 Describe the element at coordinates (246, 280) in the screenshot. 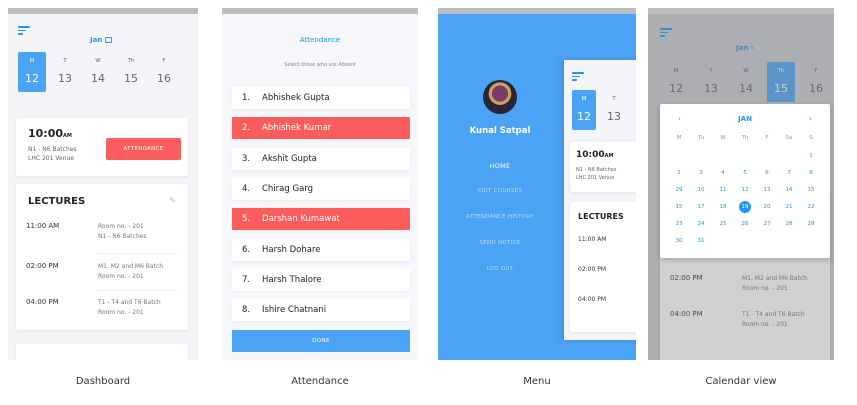

I see `student-number: 7.` at that location.